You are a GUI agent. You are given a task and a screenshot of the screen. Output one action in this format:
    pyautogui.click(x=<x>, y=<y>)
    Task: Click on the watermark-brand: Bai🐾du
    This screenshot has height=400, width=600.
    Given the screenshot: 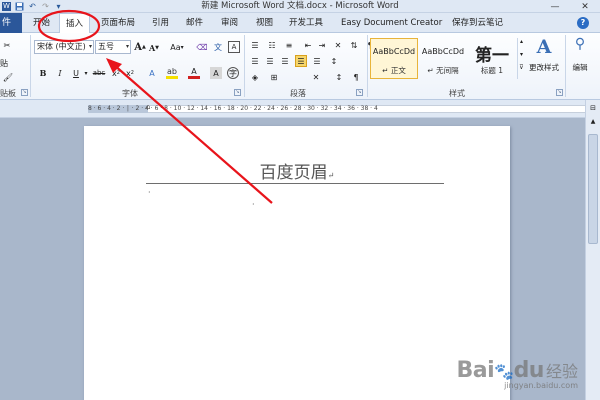 What is the action you would take?
    pyautogui.click(x=500, y=370)
    